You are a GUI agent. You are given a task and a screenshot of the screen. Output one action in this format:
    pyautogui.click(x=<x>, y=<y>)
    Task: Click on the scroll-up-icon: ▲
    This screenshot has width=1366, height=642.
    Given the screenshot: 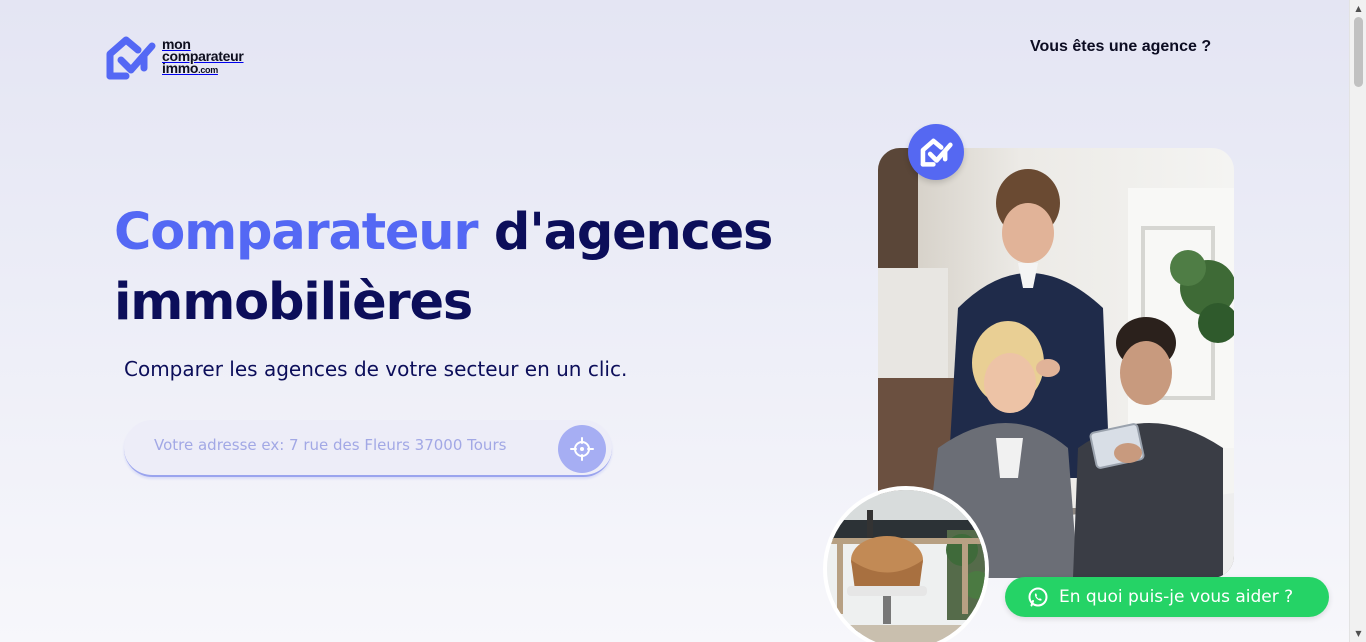 What is the action you would take?
    pyautogui.click(x=1358, y=8)
    